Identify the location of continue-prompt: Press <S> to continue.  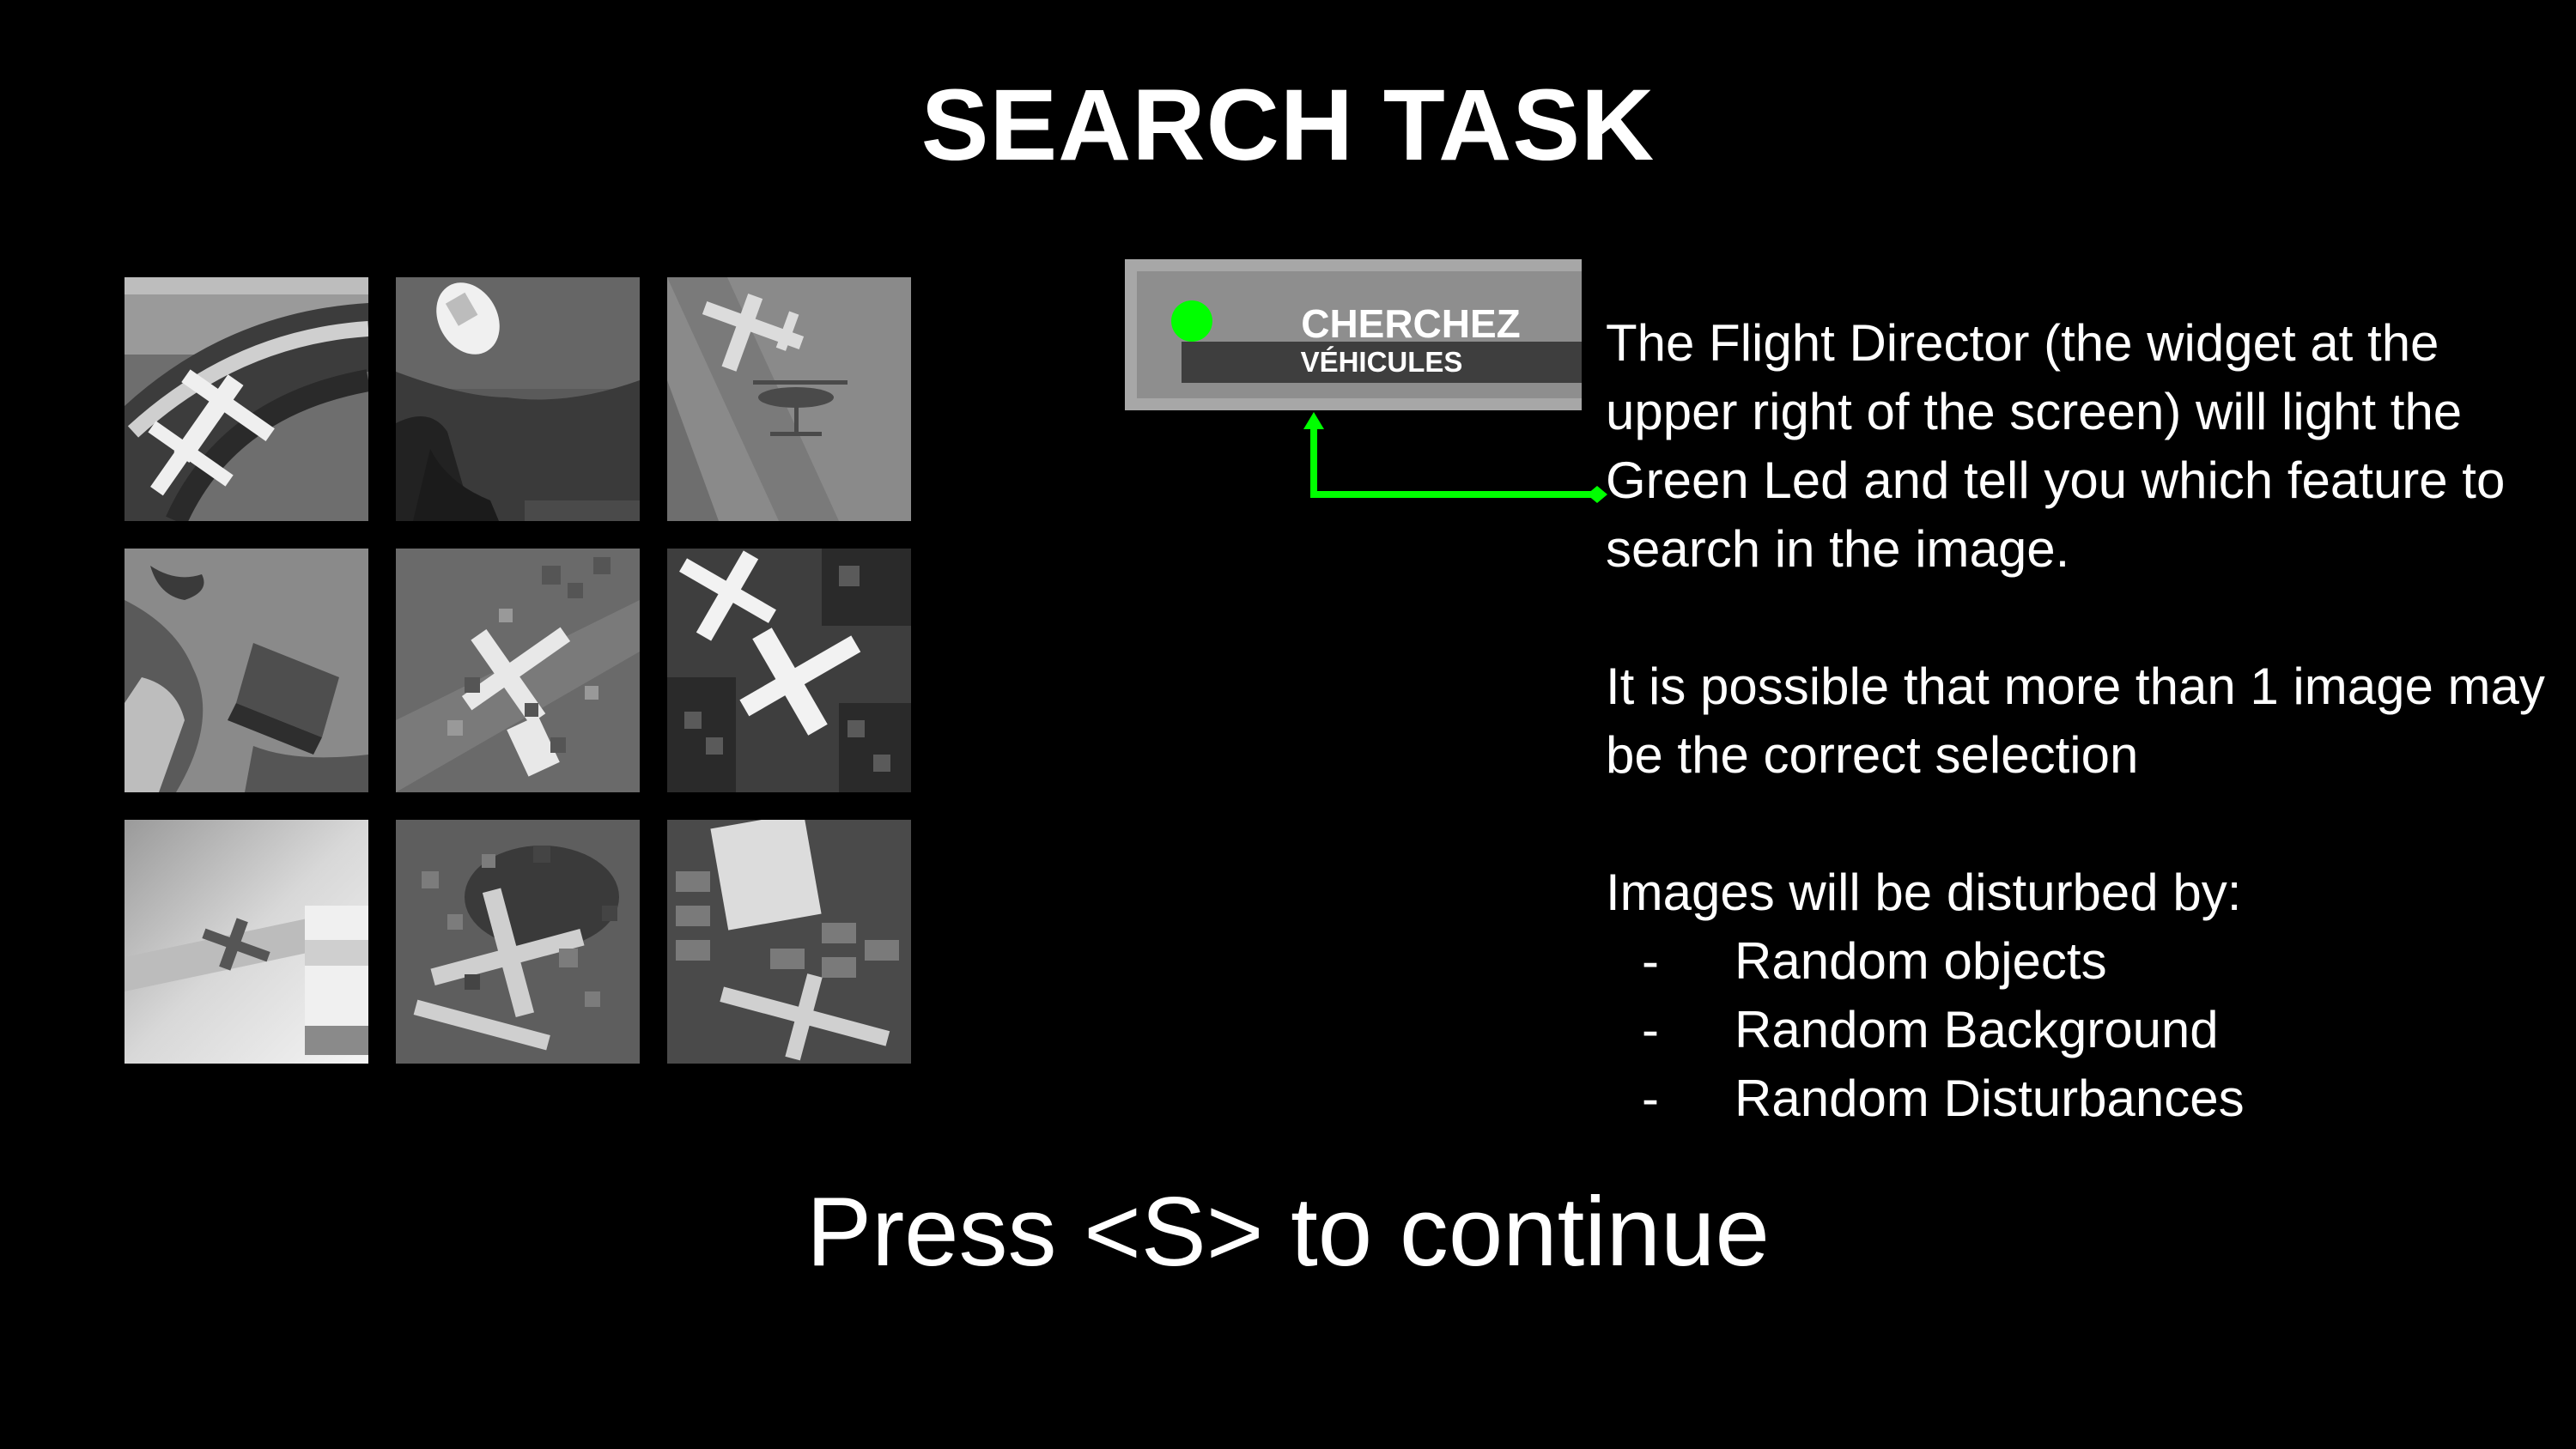
(1288, 1232).